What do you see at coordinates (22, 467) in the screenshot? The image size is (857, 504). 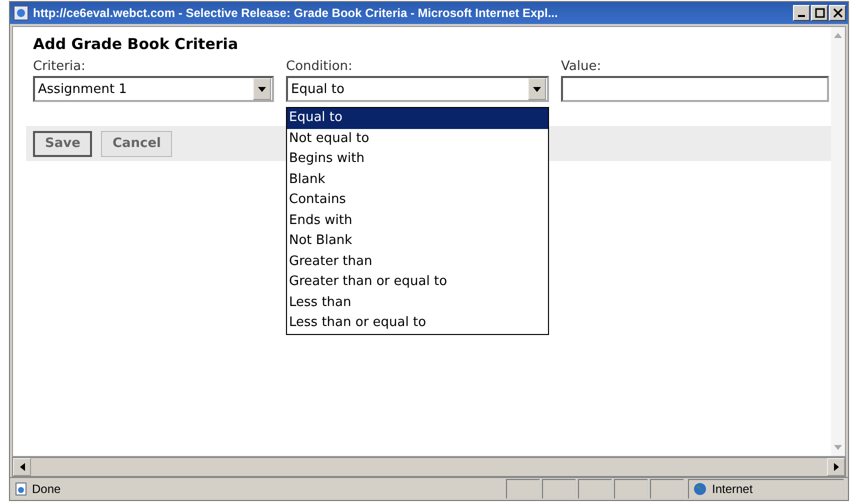 I see `left-arrow-icon` at bounding box center [22, 467].